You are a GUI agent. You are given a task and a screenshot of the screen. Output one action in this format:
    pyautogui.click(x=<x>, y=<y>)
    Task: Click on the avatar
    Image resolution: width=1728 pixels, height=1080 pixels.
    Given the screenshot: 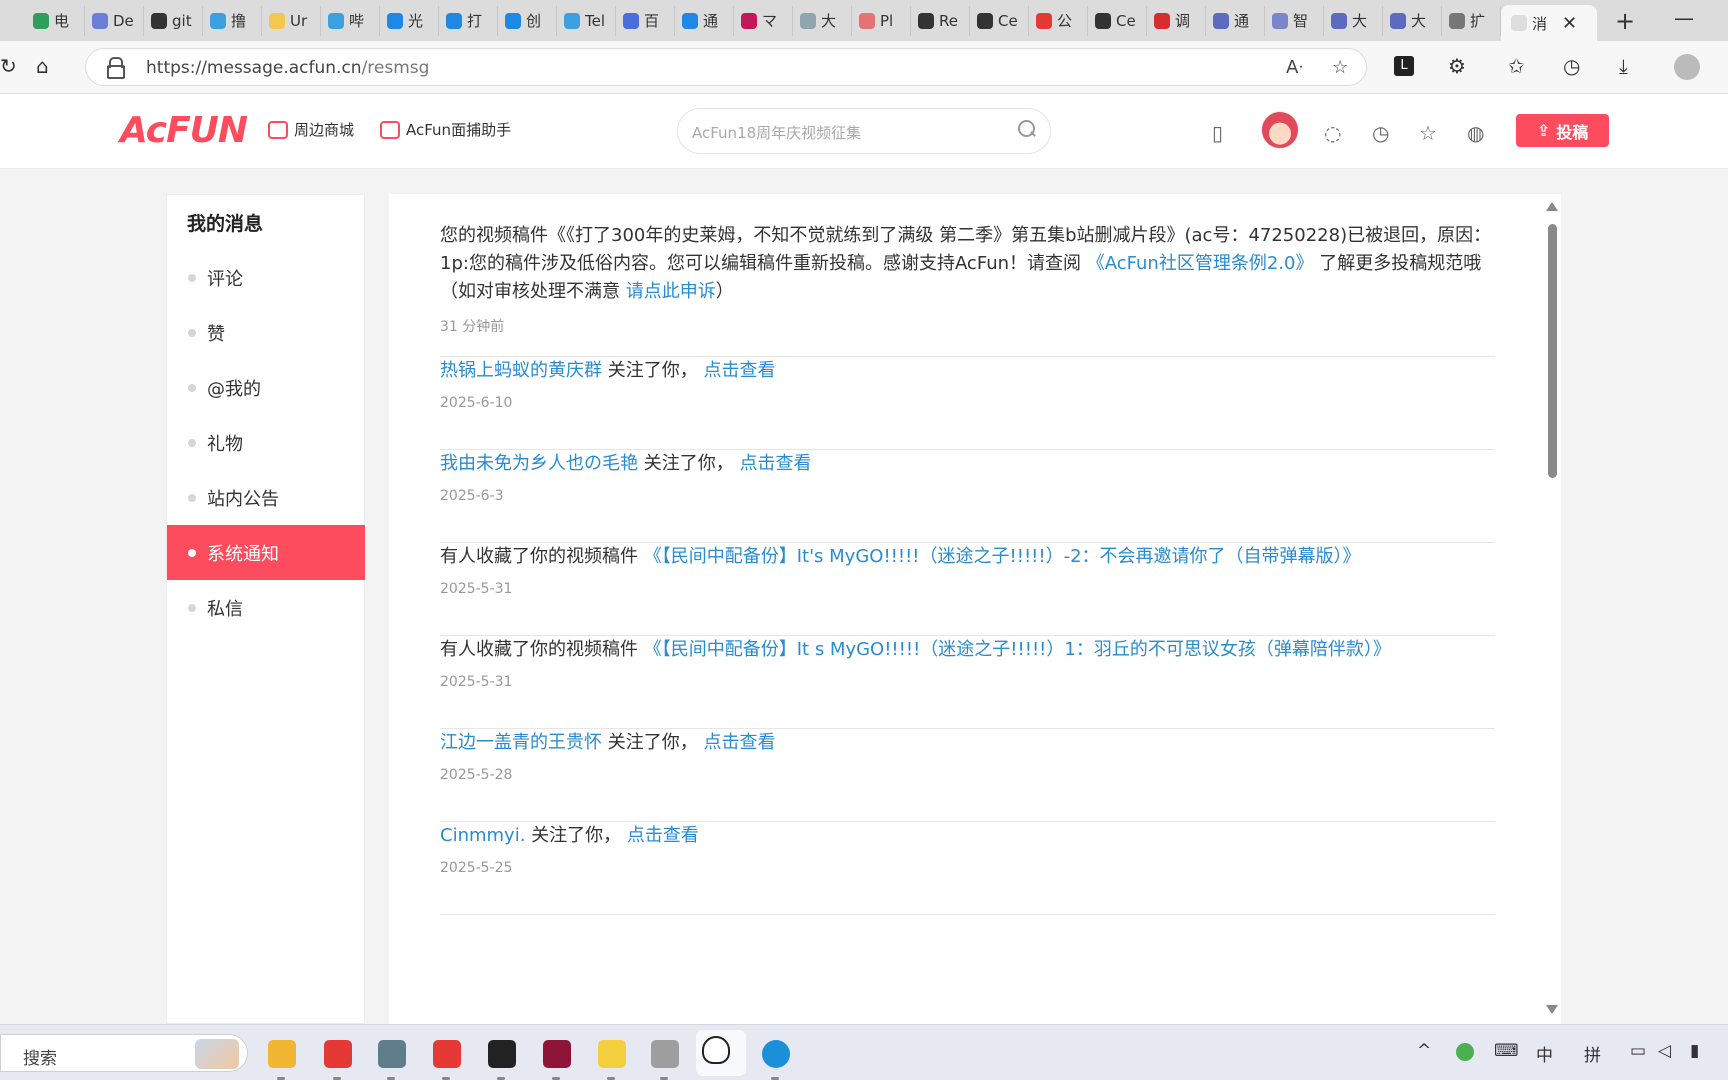 What is the action you would take?
    pyautogui.click(x=1280, y=130)
    